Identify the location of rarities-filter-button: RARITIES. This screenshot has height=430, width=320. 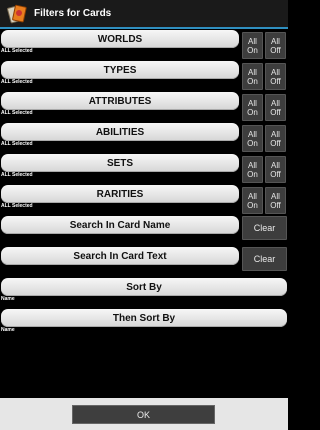
(120, 194).